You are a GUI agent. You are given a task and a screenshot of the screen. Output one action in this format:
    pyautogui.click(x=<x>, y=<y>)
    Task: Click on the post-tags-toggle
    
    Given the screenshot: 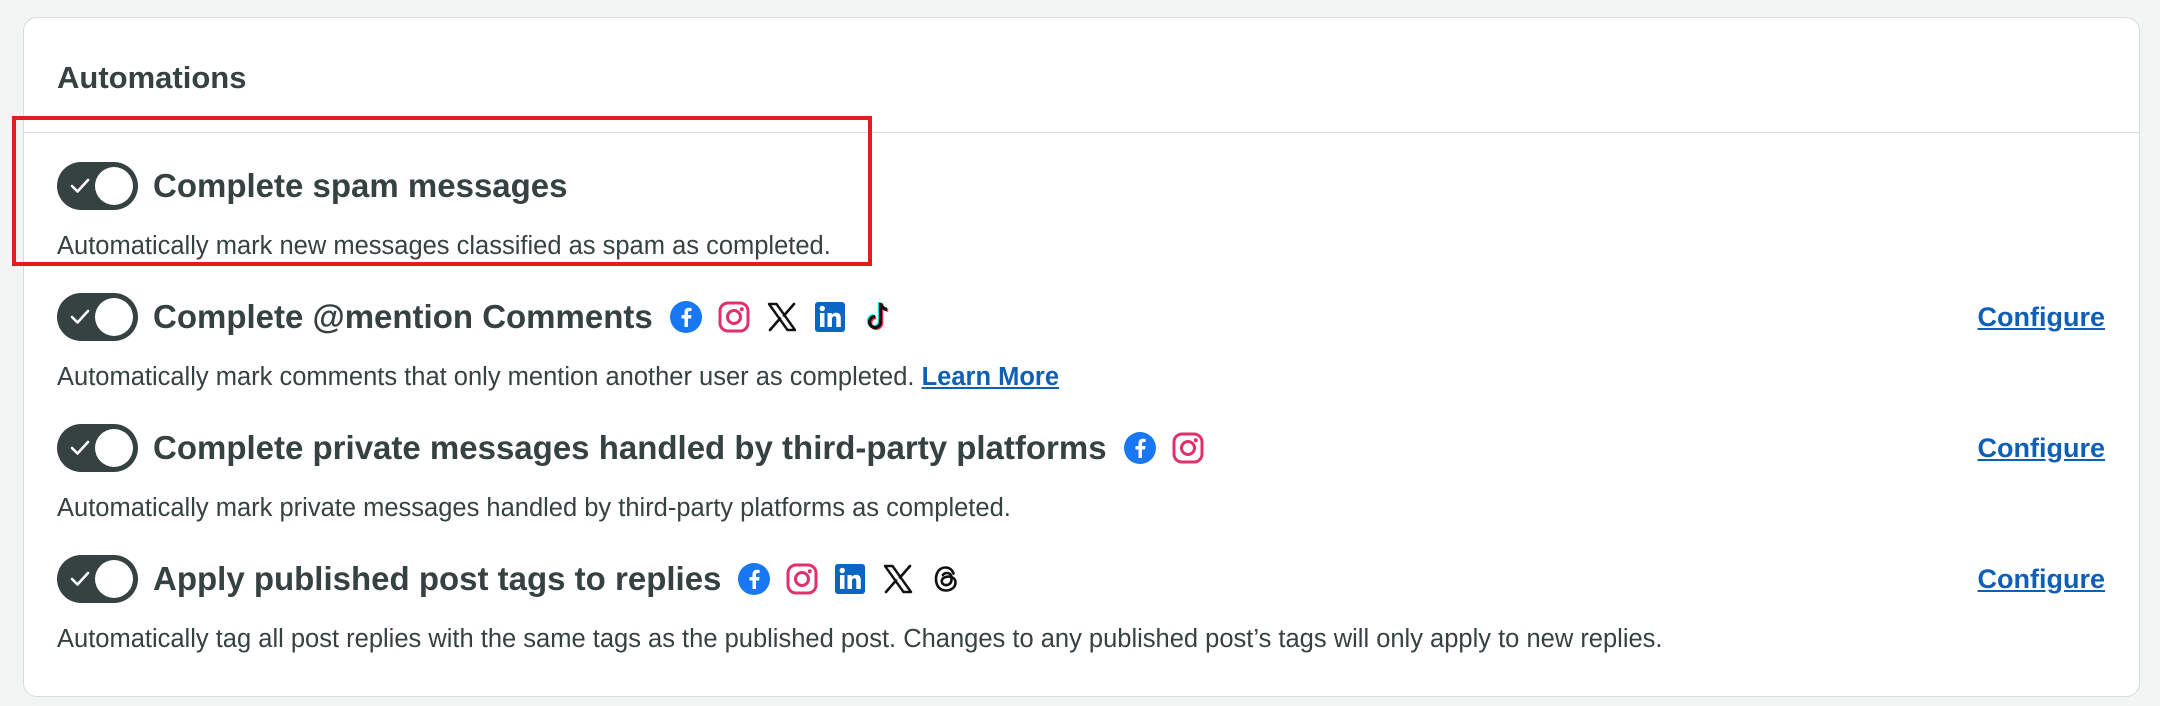 What is the action you would take?
    pyautogui.click(x=97, y=579)
    